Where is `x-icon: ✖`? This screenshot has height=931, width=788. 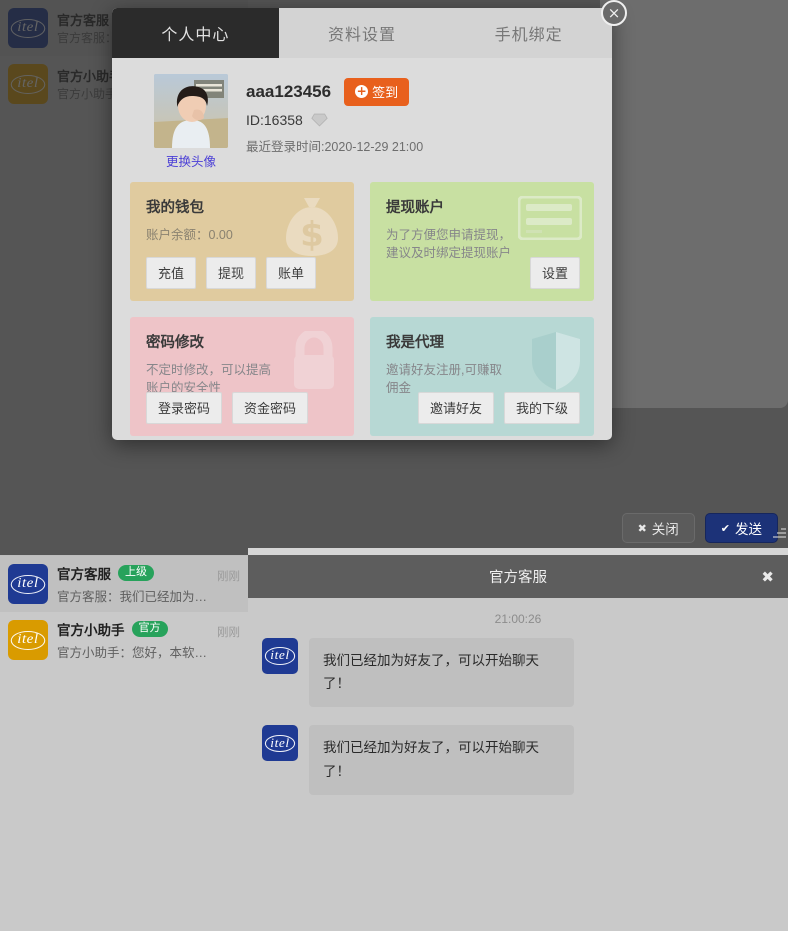 x-icon: ✖ is located at coordinates (642, 528).